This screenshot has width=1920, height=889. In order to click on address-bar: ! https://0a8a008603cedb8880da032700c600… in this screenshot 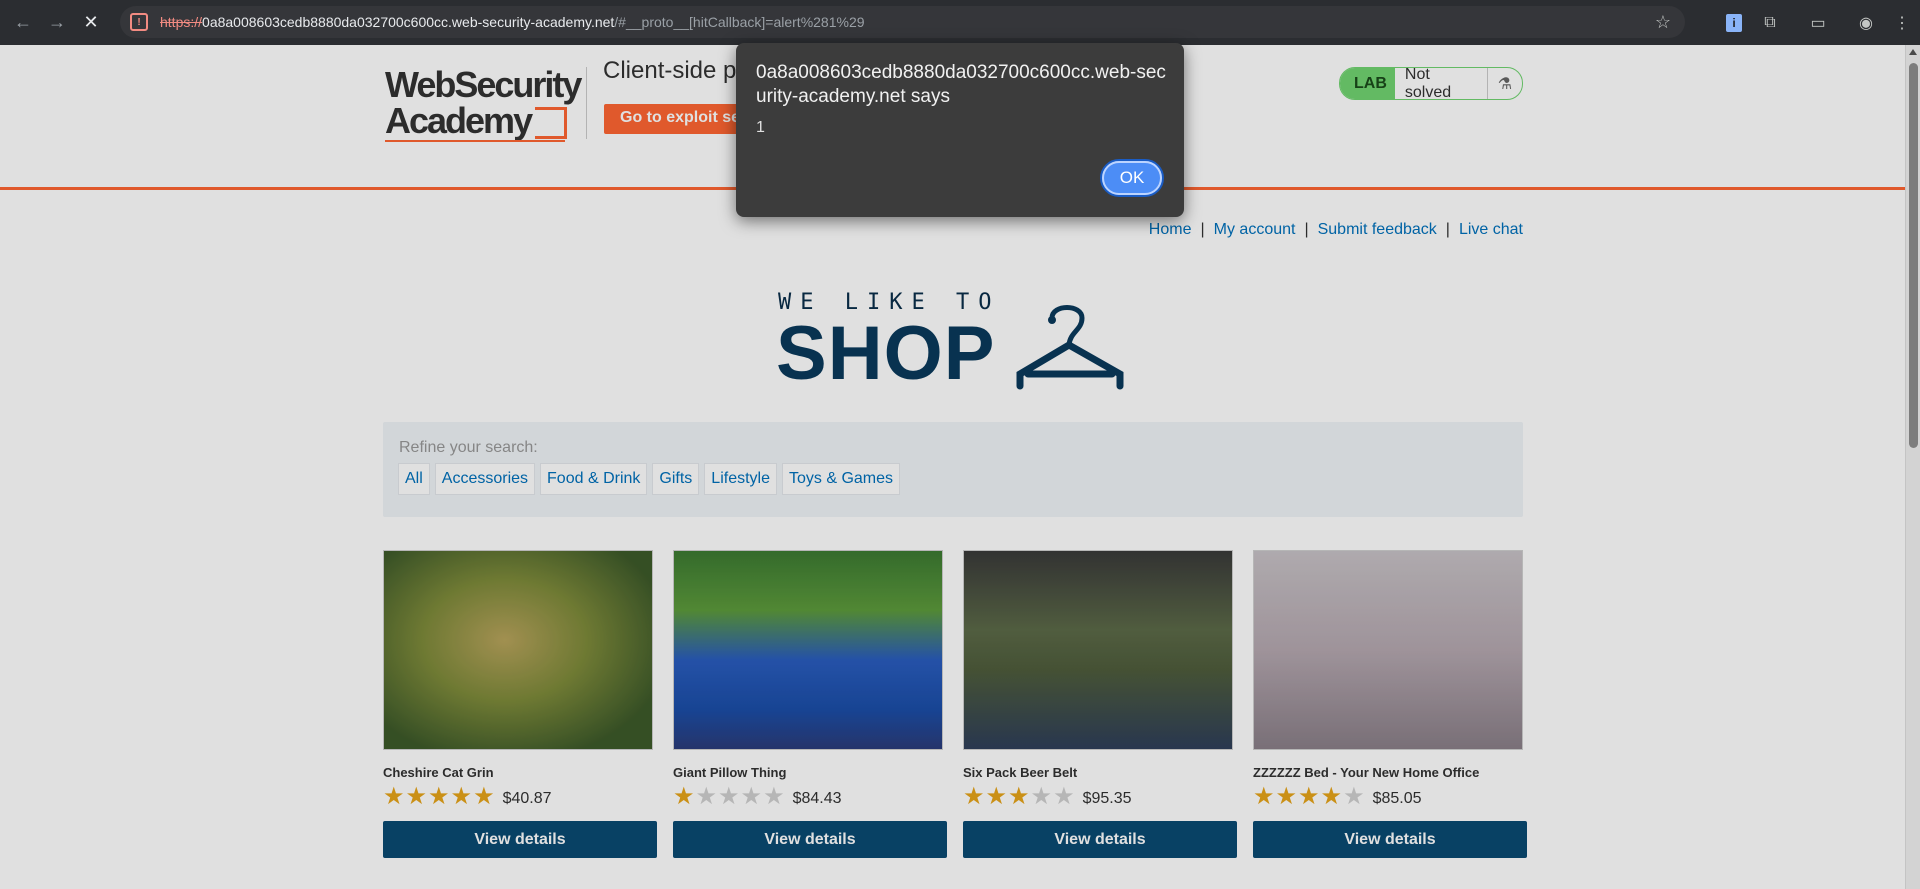, I will do `click(902, 22)`.